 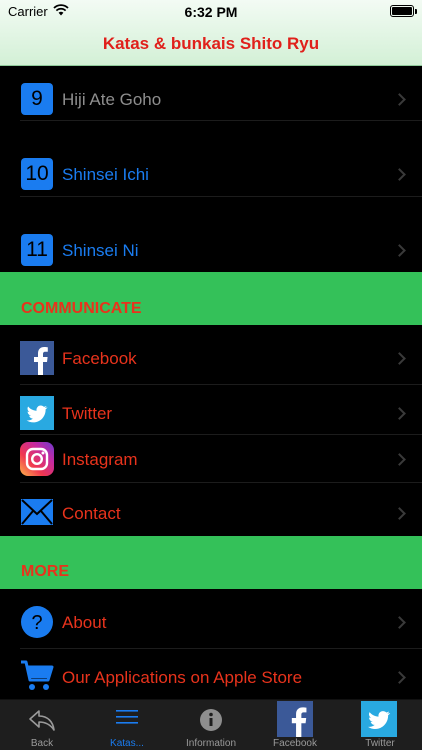 I want to click on question-icon: ?, so click(x=37, y=622).